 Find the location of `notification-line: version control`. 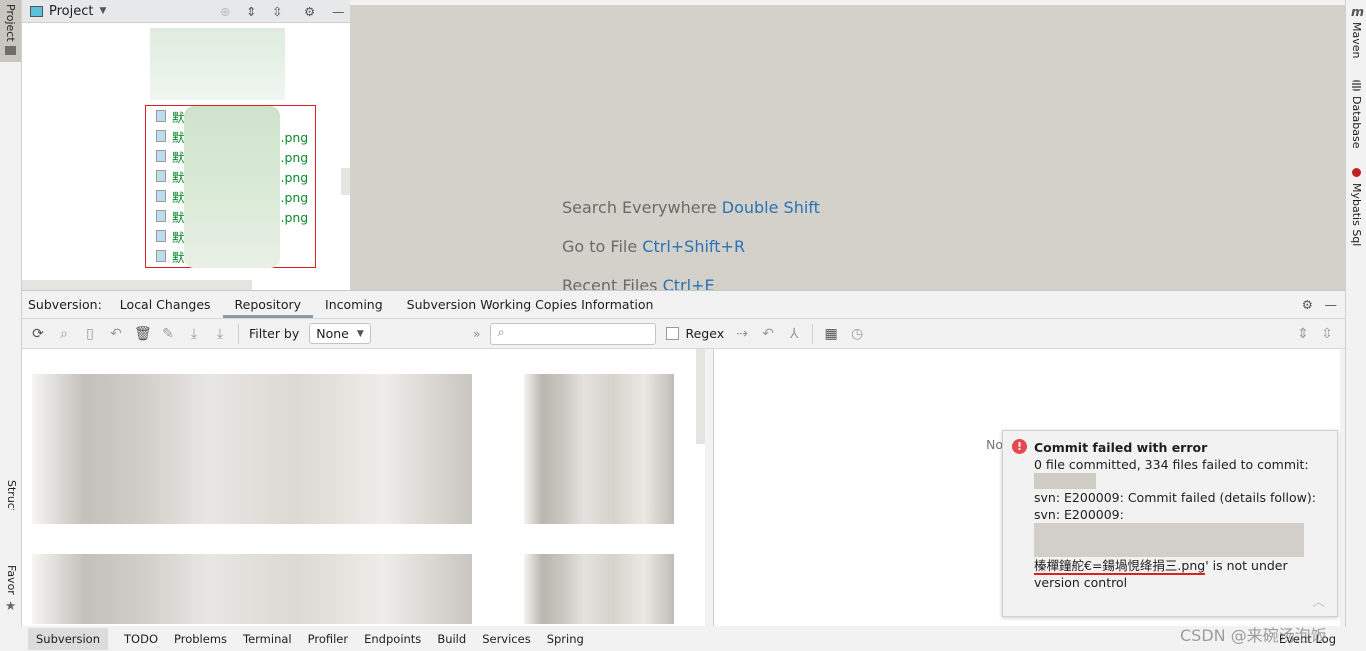

notification-line: version control is located at coordinates (1081, 582).